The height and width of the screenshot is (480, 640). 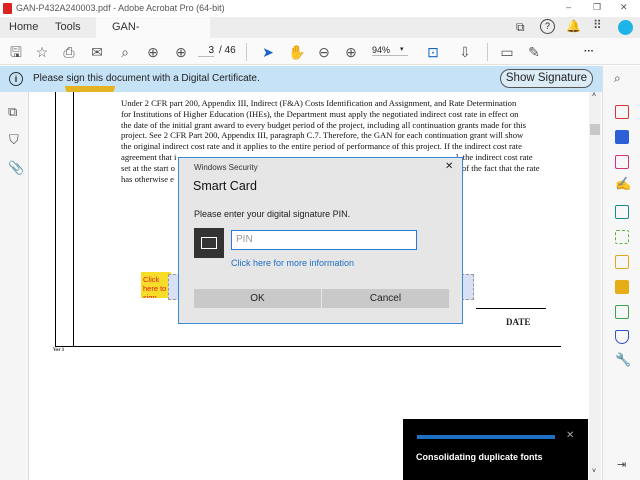 I want to click on previous-page-icon: ⊕, so click(x=153, y=52).